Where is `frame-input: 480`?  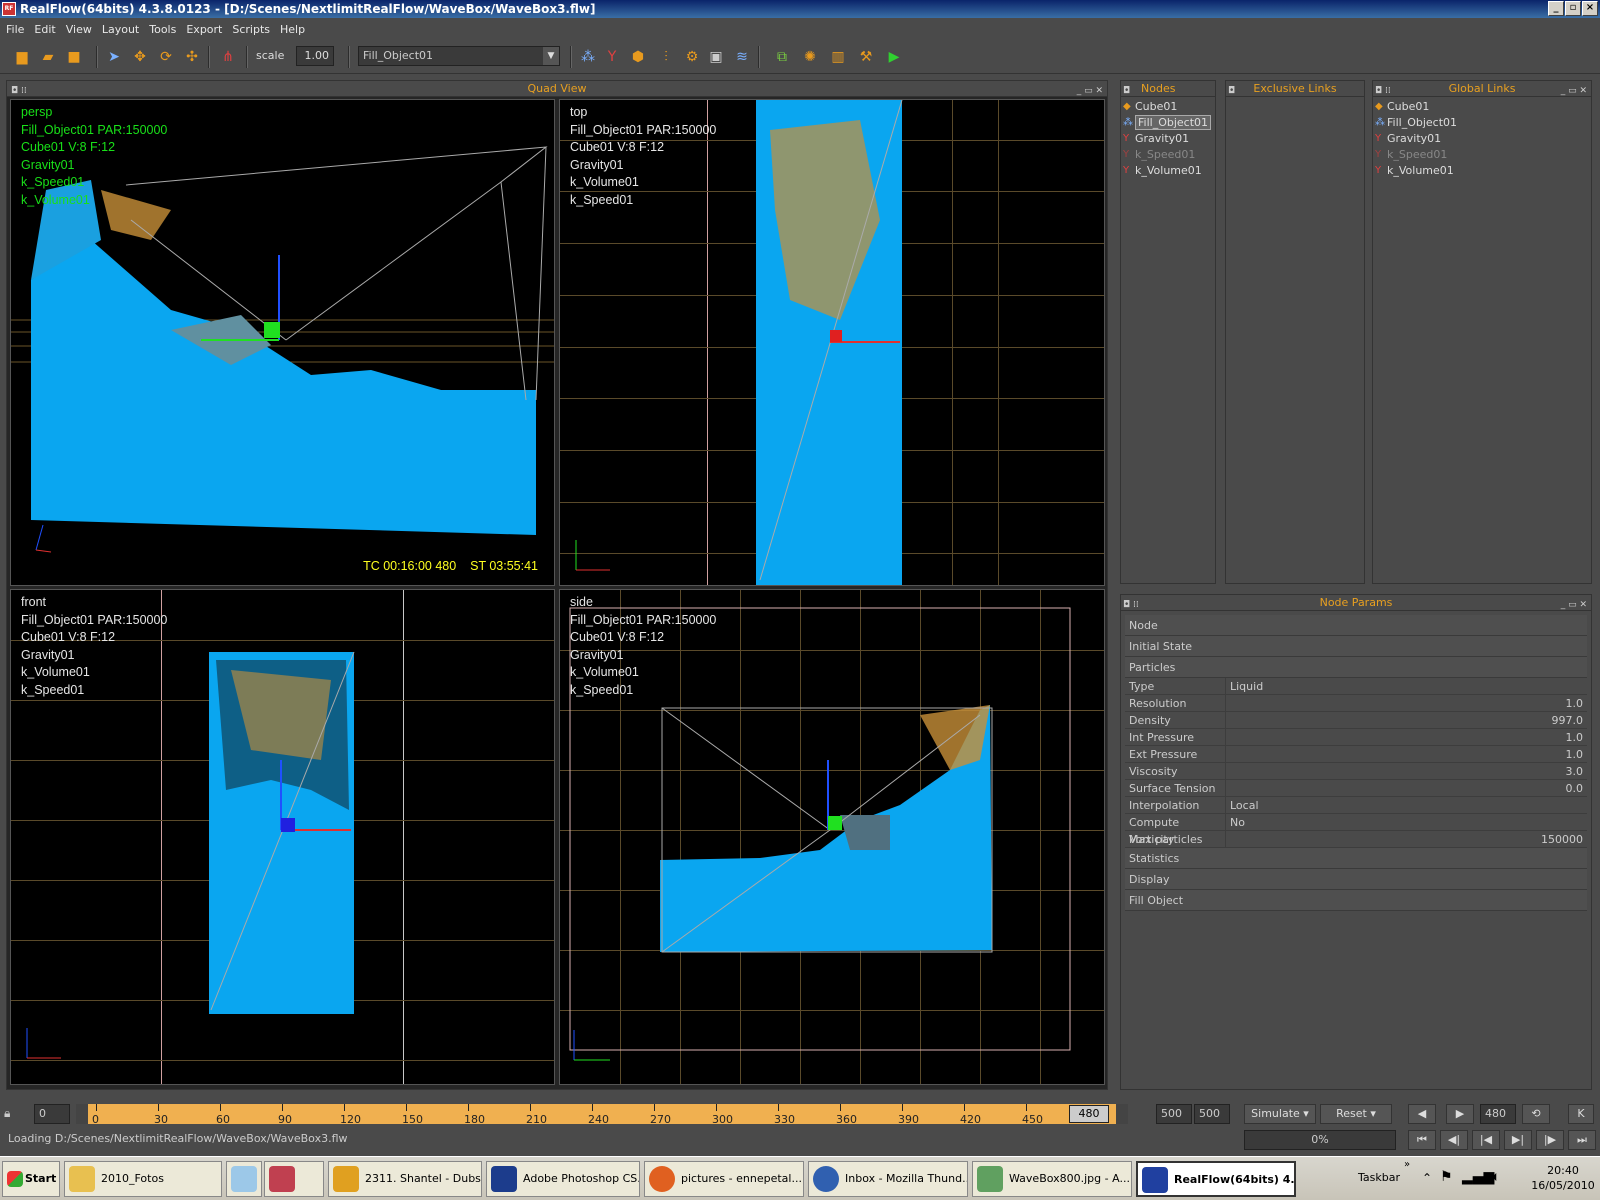 frame-input: 480 is located at coordinates (1498, 1114).